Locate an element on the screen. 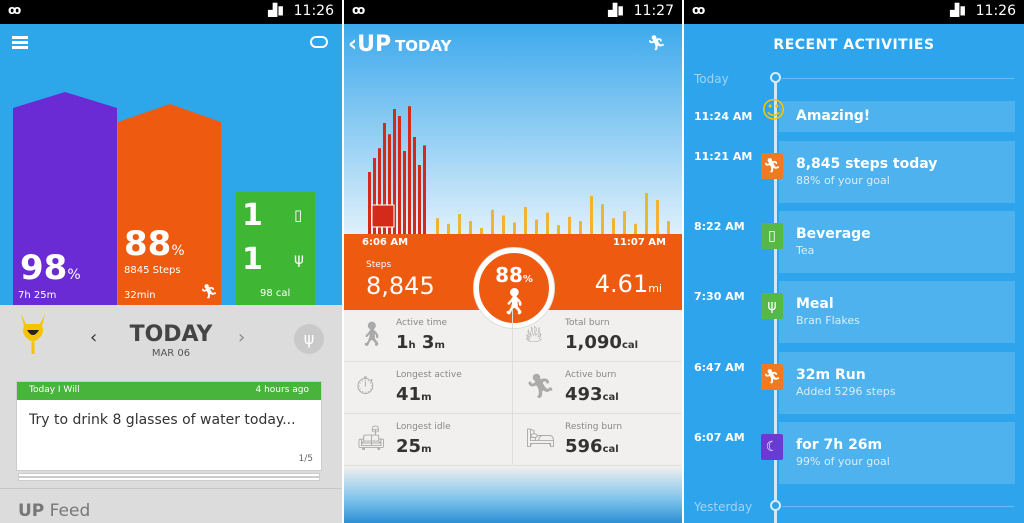 Image resolution: width=1024 pixels, height=523 pixels. stat-longest-idle: 🛋︎ Longest idle 25m is located at coordinates (428, 440).